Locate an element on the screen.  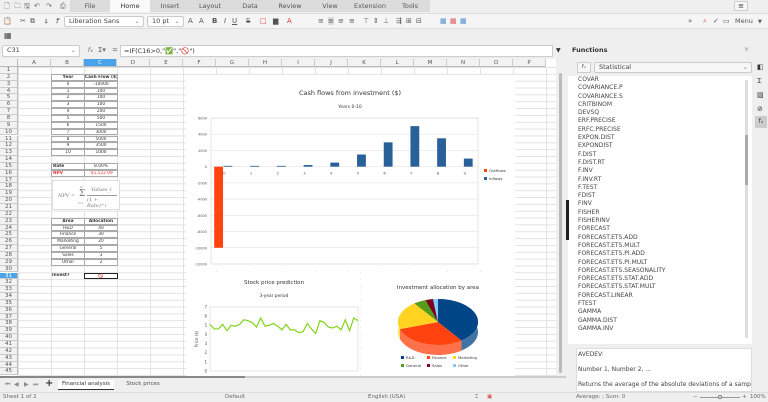
font-color-icon: A is located at coordinates (289, 21).